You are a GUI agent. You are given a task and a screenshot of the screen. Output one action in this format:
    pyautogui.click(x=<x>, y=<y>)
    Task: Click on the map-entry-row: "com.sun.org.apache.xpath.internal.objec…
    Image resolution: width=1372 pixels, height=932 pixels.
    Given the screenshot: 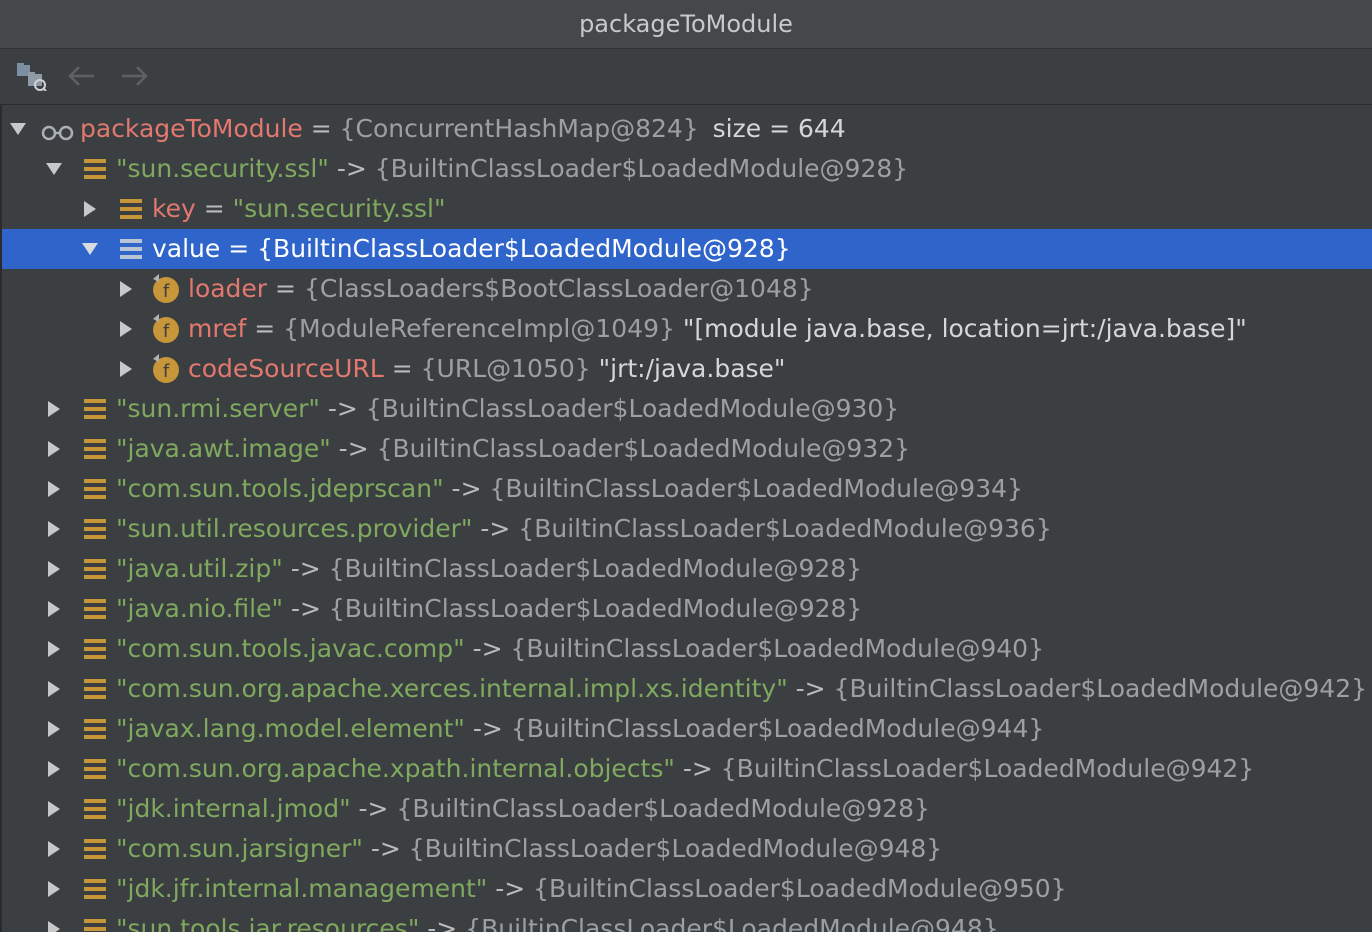 What is the action you would take?
    pyautogui.click(x=687, y=769)
    